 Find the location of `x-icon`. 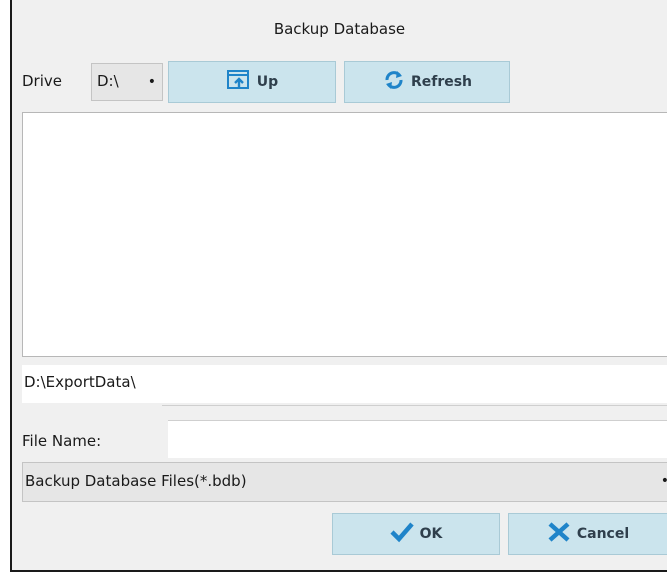

x-icon is located at coordinates (559, 534).